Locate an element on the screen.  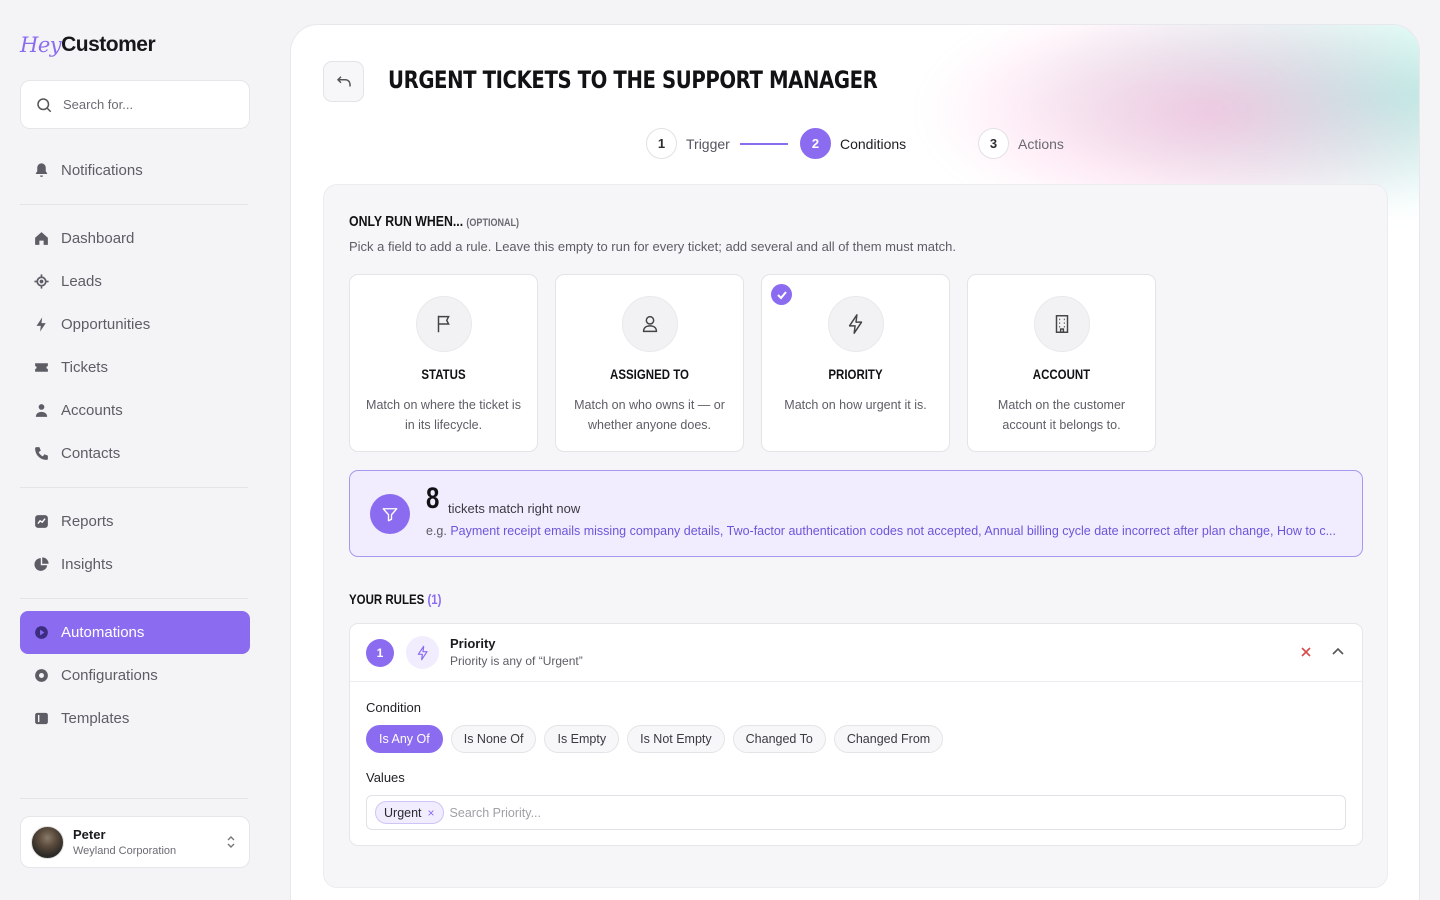
value-tag: Urgent × is located at coordinates (409, 812).